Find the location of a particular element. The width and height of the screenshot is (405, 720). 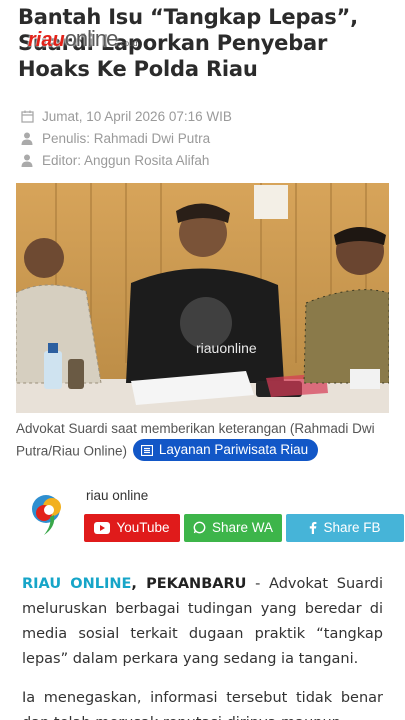

share-fb-label: Share FB is located at coordinates (352, 527).